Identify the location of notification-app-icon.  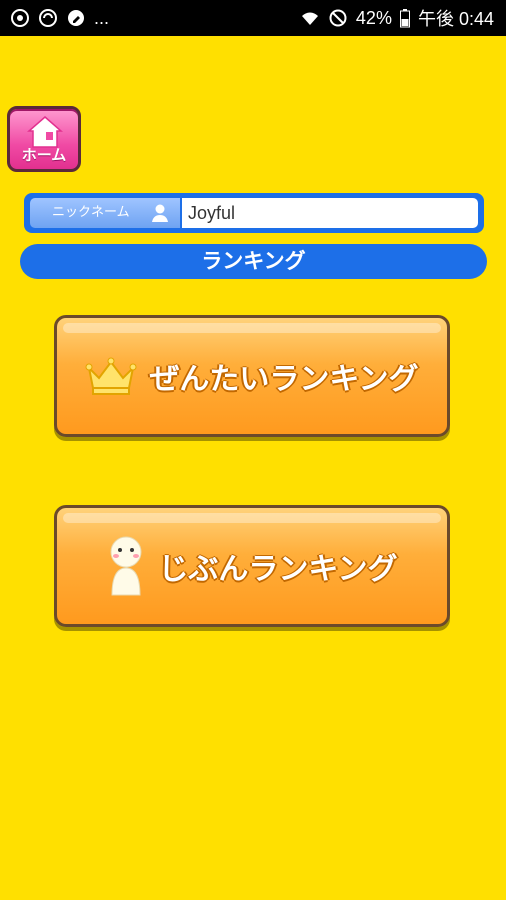
(20, 18).